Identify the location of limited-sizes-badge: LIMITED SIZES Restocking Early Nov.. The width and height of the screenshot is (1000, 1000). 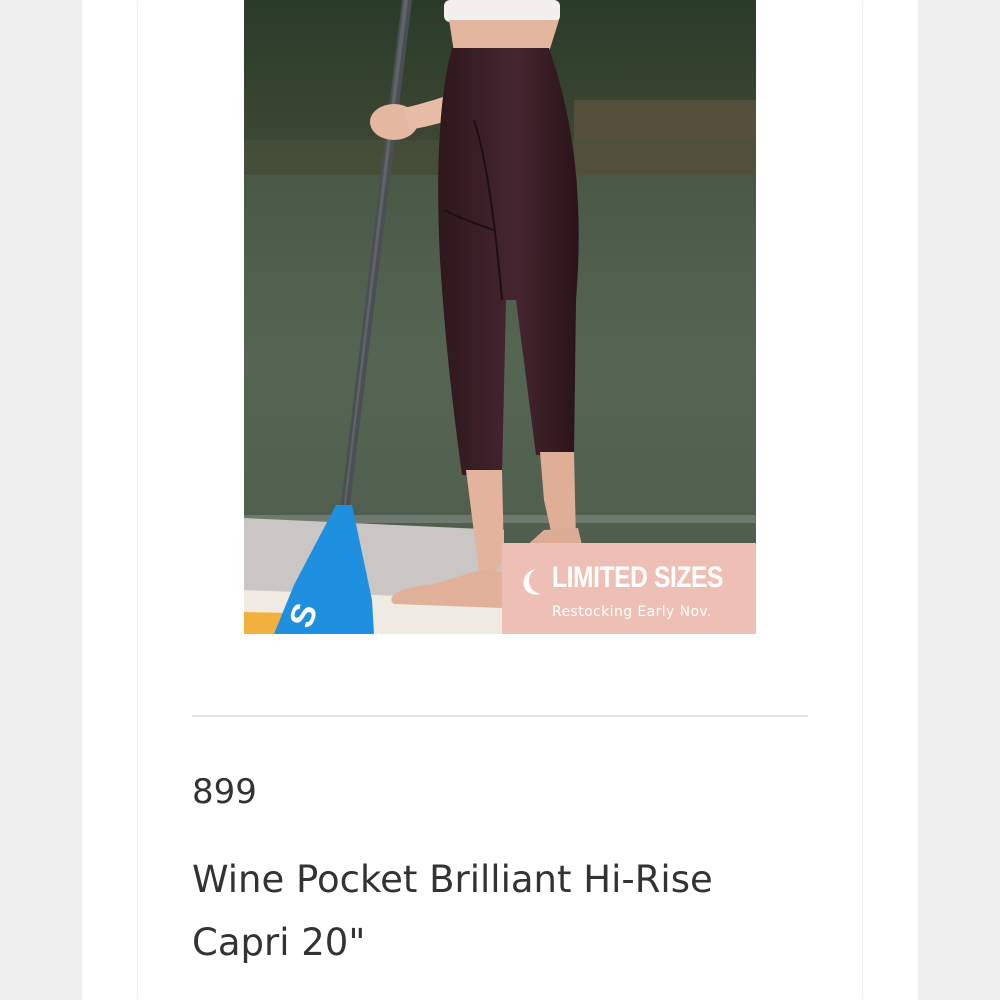
(629, 588).